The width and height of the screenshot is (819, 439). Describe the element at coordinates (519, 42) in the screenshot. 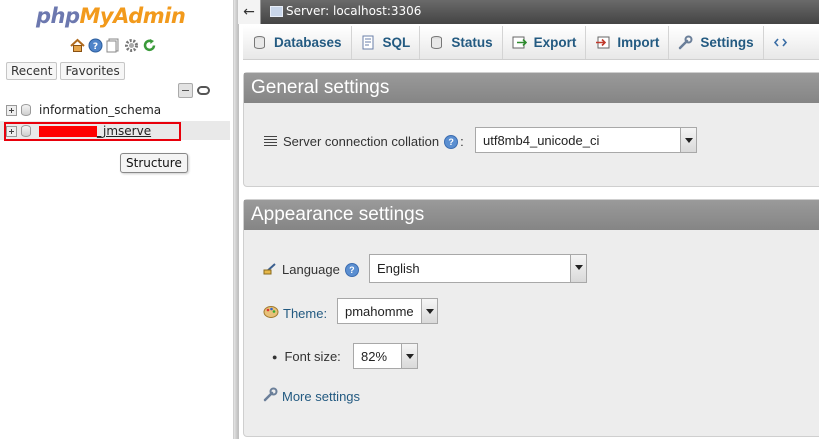

I see `export-icon` at that location.